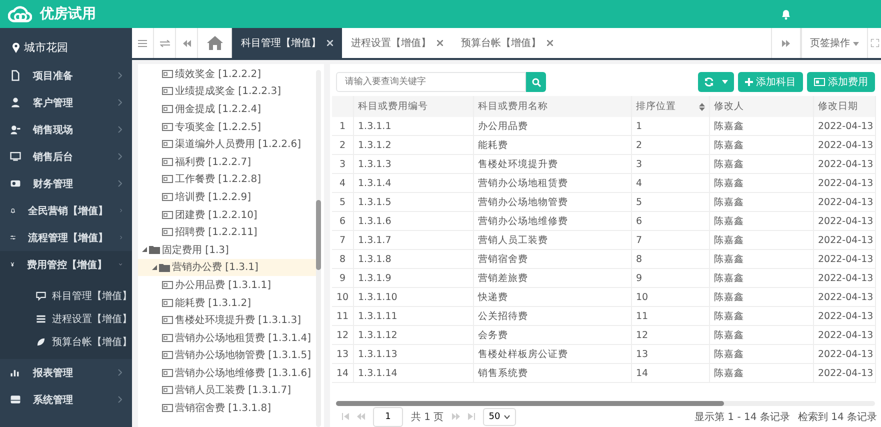 This screenshot has height=427, width=881. Describe the element at coordinates (66, 237) in the screenshot. I see `sidebar-item: 流程管理【增值】` at that location.